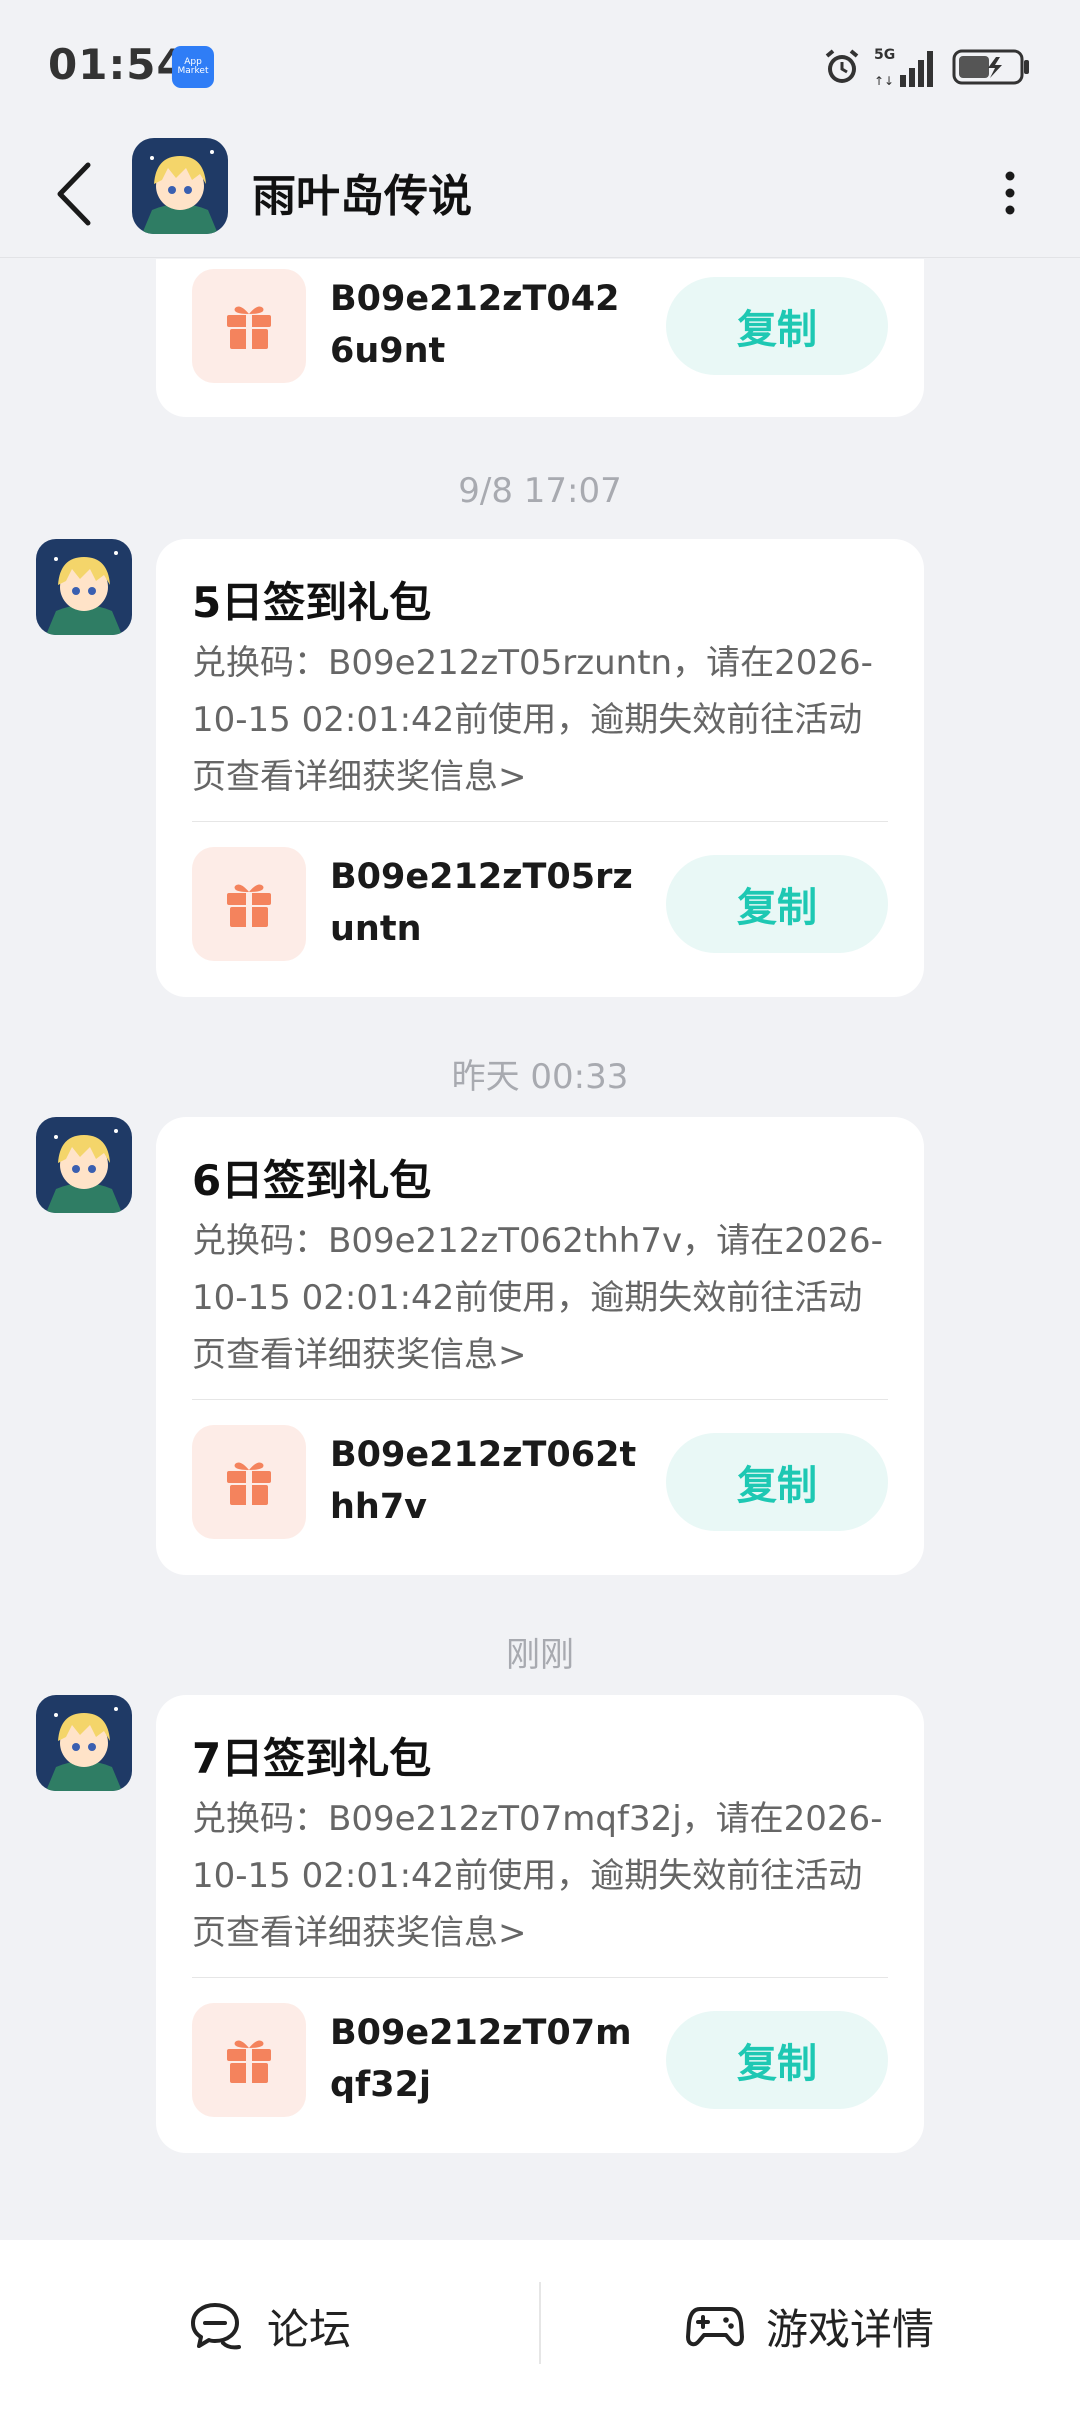 This screenshot has width=1080, height=2412. I want to click on game-avatar, so click(180, 186).